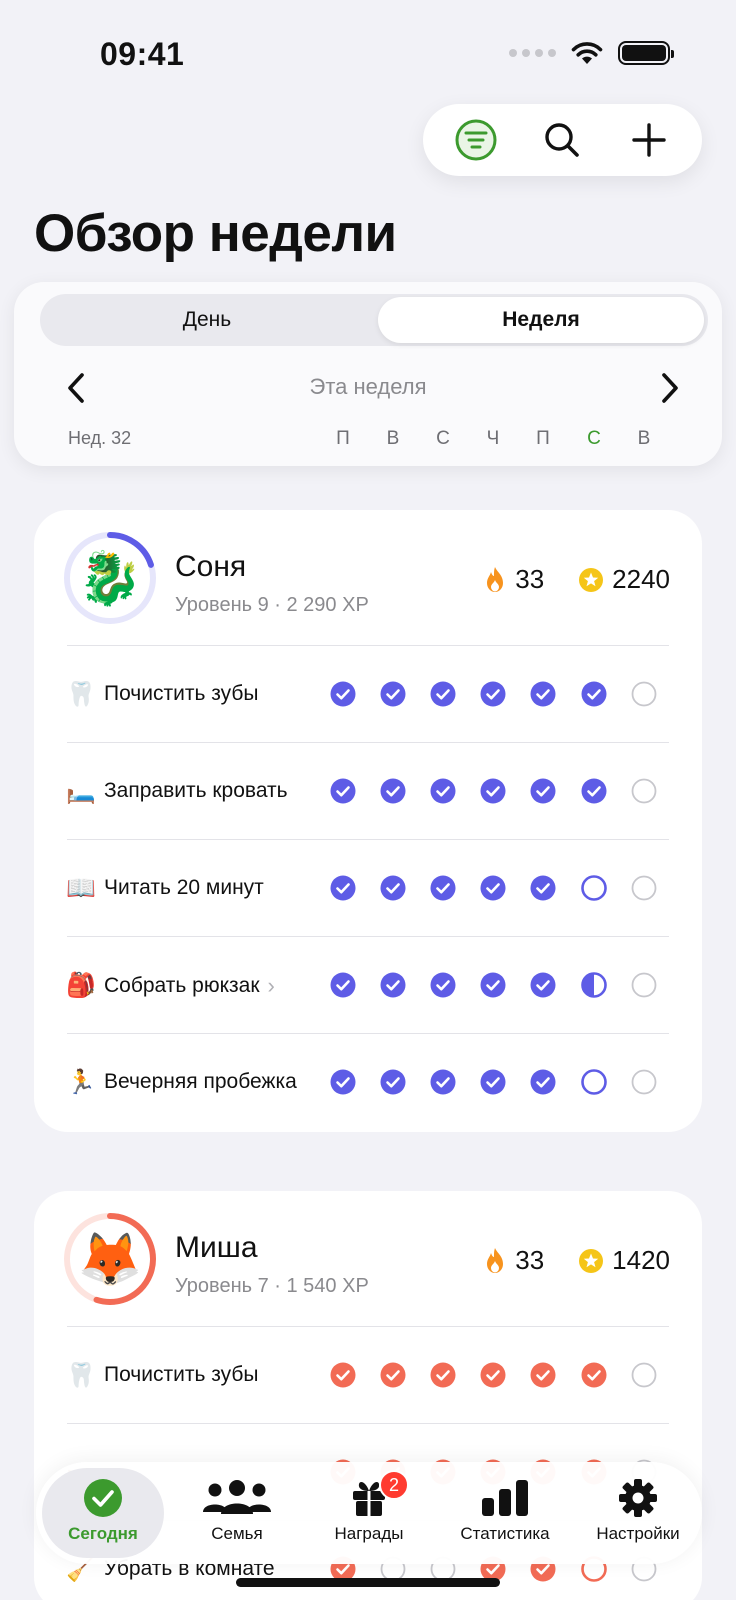  What do you see at coordinates (368, 1082) in the screenshot?
I see `task-row: 🏃 Вечерняя пробежка` at bounding box center [368, 1082].